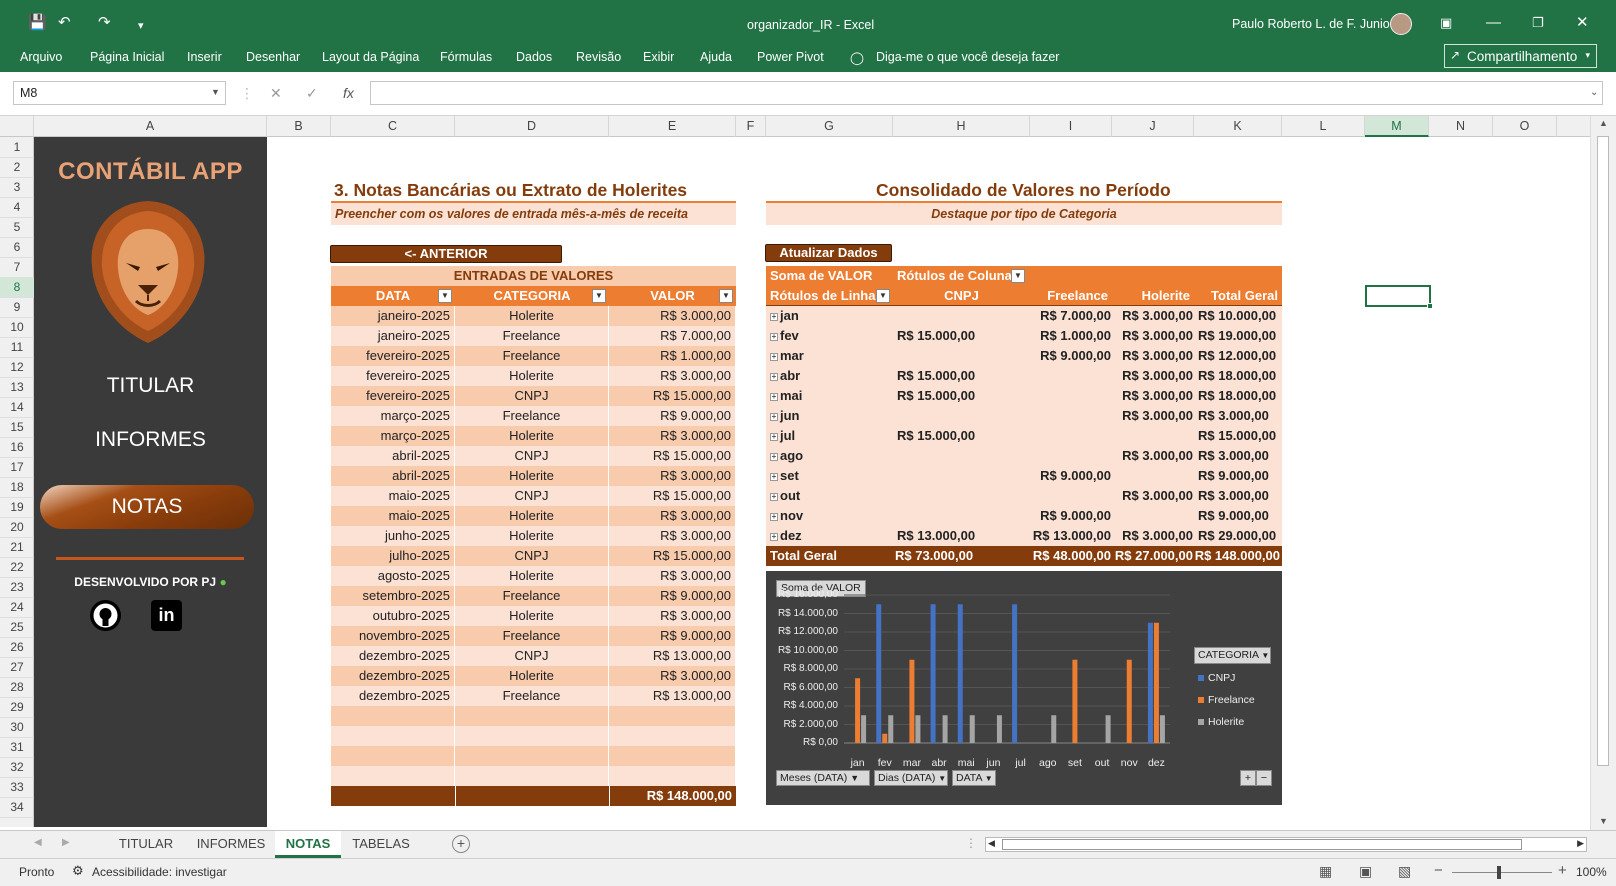 The image size is (1616, 886). Describe the element at coordinates (392, 616) in the screenshot. I see `entry-data-cell: outubro-2025` at that location.